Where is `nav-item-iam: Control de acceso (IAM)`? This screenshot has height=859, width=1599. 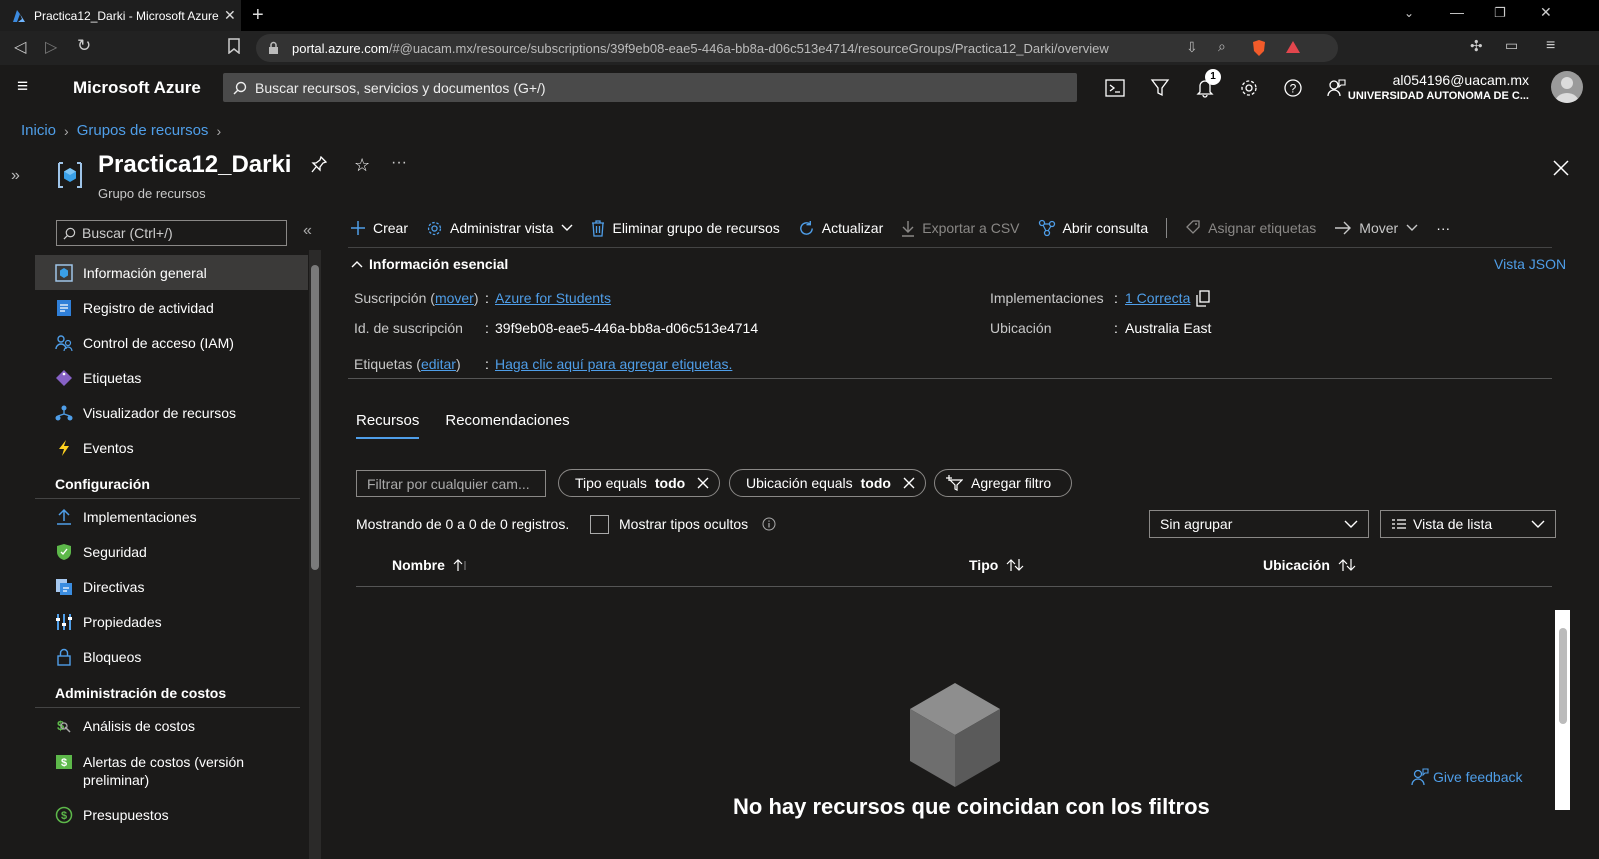
nav-item-iam: Control de acceso (IAM) is located at coordinates (171, 342).